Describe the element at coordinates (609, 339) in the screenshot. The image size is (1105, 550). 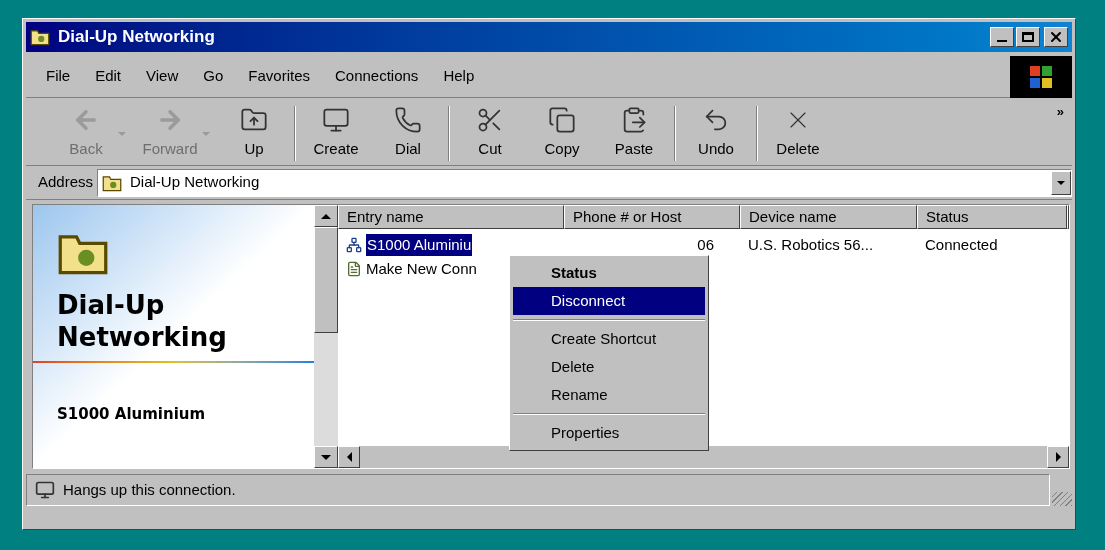
I see `menu-item: Create Shortcut` at that location.